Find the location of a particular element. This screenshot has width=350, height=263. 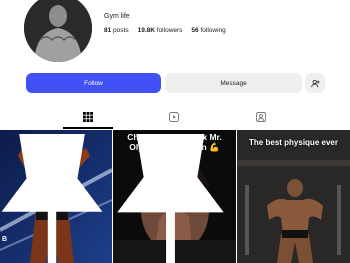

suggested-users-button is located at coordinates (315, 83).